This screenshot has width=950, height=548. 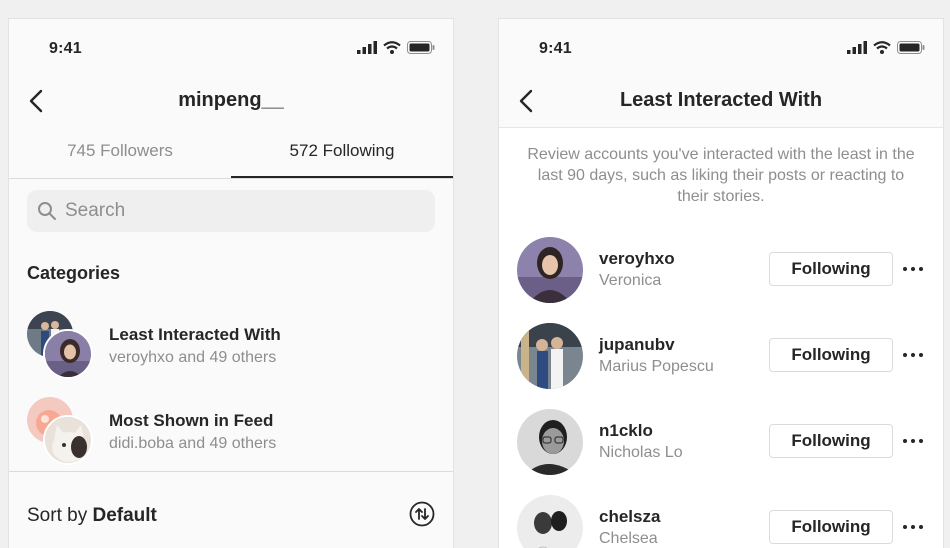 What do you see at coordinates (195, 334) in the screenshot?
I see `category-title: Least Interacted With` at bounding box center [195, 334].